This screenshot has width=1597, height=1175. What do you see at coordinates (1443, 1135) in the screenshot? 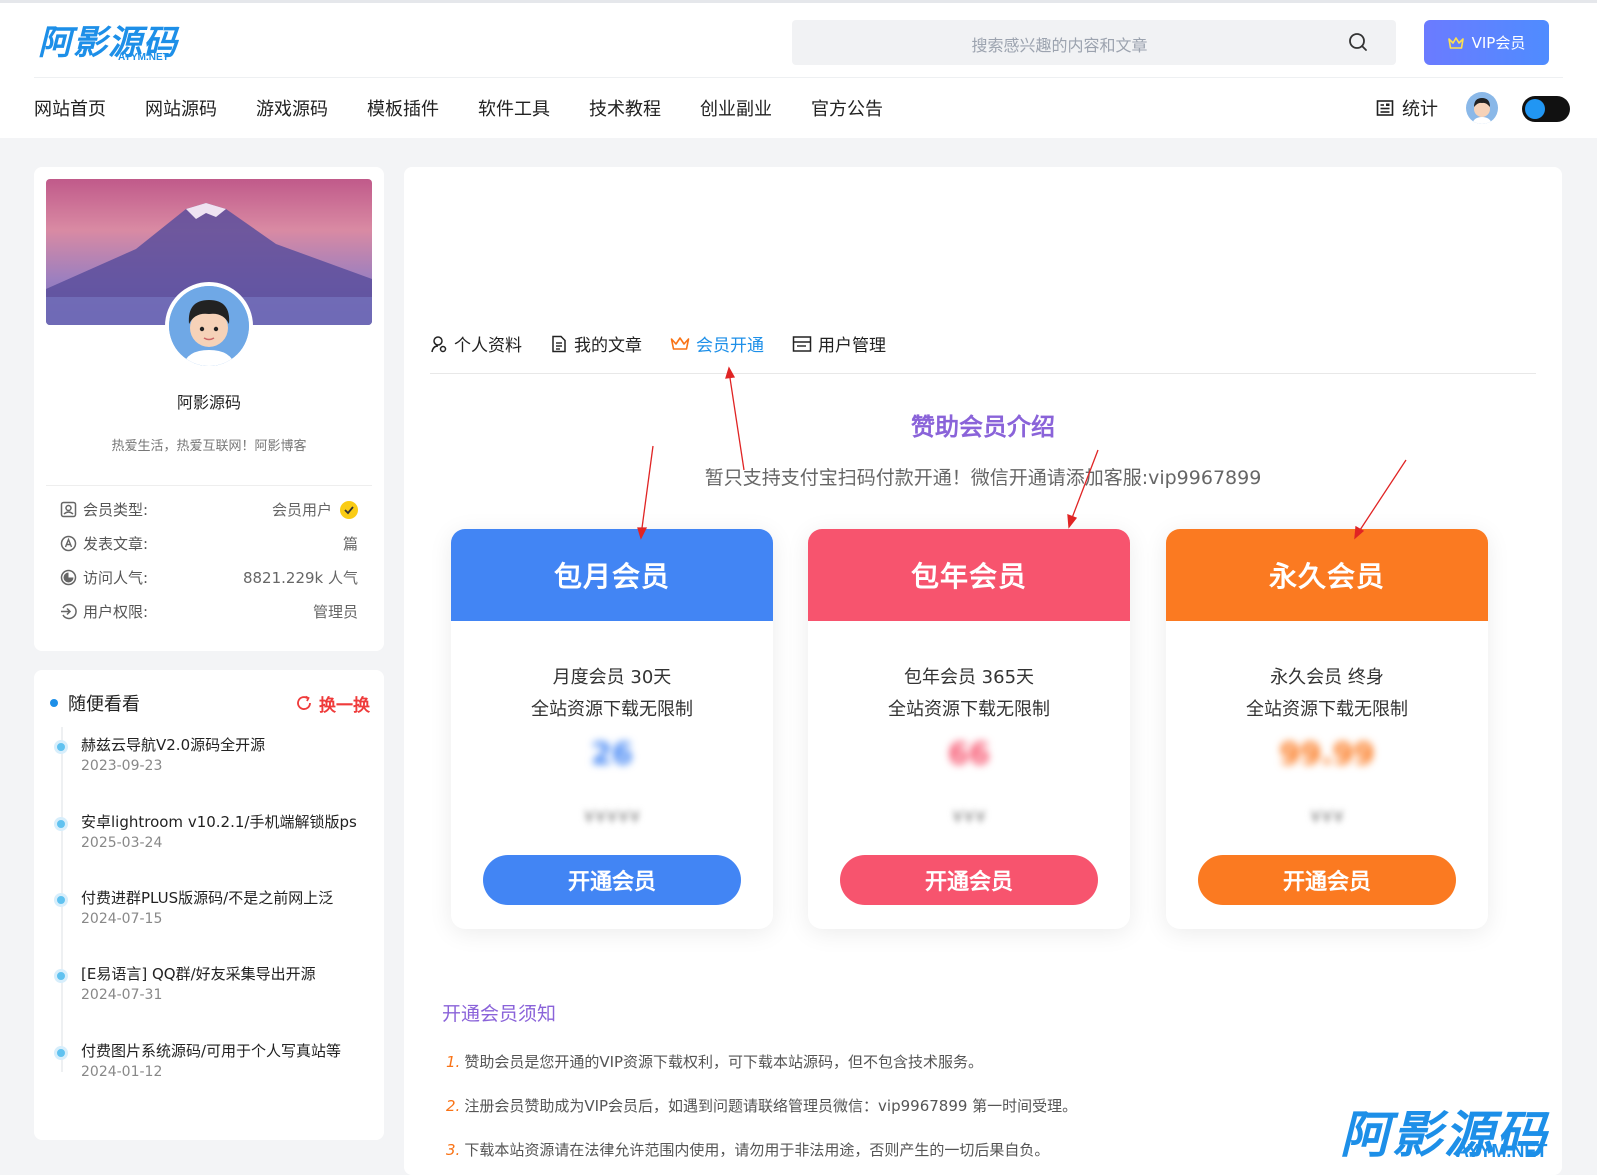
I see `watermark-logo: 阿影源码 AYYM.NET` at bounding box center [1443, 1135].